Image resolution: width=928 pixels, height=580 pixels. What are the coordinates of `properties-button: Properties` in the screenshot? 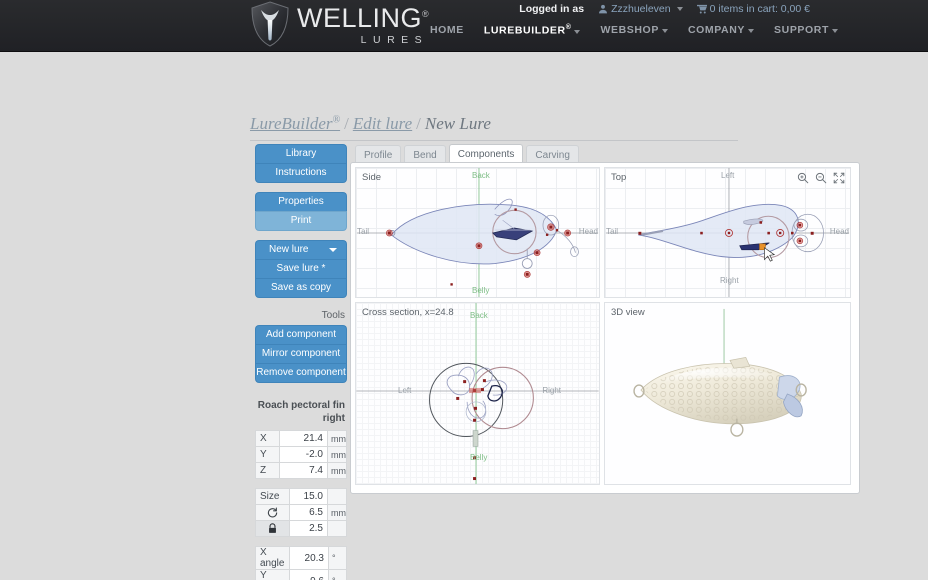 It's located at (301, 201).